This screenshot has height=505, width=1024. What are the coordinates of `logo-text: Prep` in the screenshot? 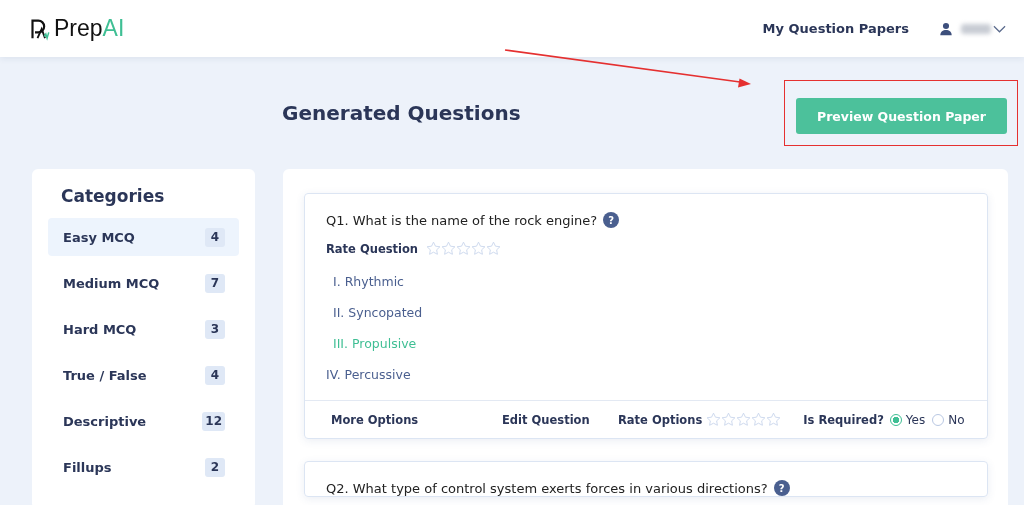 It's located at (78, 28).